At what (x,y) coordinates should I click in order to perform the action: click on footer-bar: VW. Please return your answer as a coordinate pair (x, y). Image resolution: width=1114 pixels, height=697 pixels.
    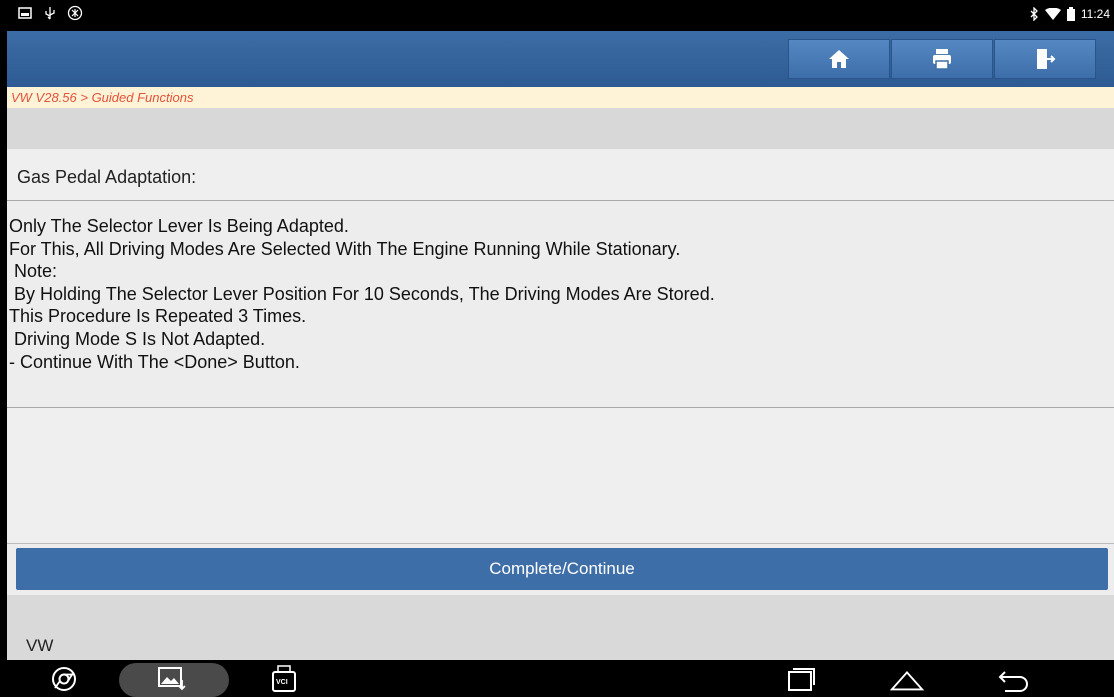
    Looking at the image, I should click on (560, 627).